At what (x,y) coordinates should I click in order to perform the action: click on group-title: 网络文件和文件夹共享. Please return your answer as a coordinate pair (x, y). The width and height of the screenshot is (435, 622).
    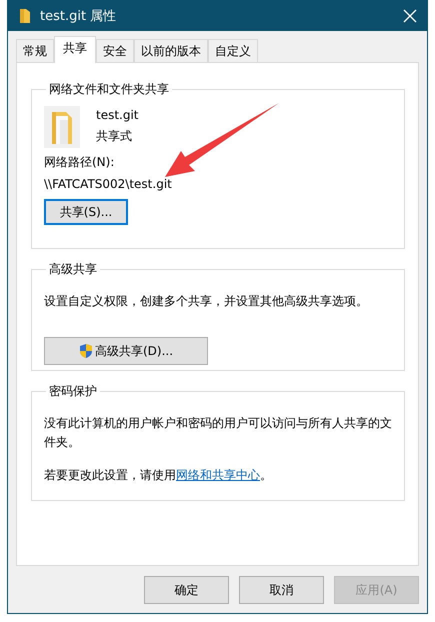
    Looking at the image, I should click on (109, 89).